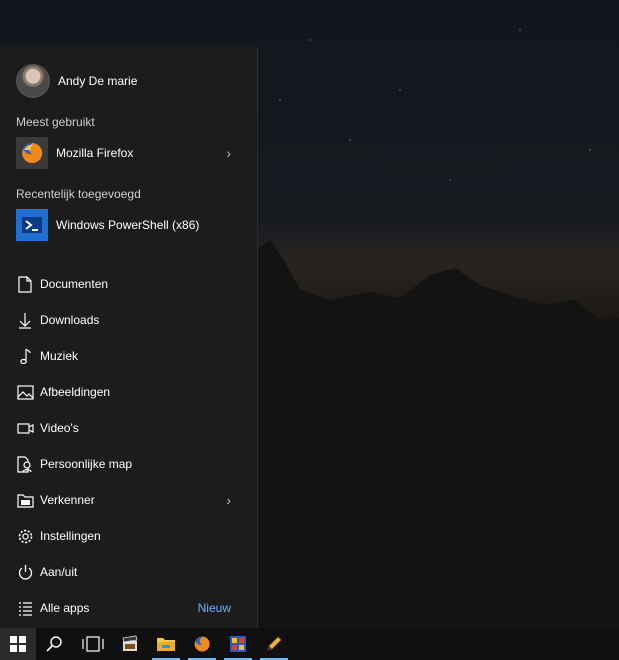  I want to click on place-power: Aan/uit, so click(128, 572).